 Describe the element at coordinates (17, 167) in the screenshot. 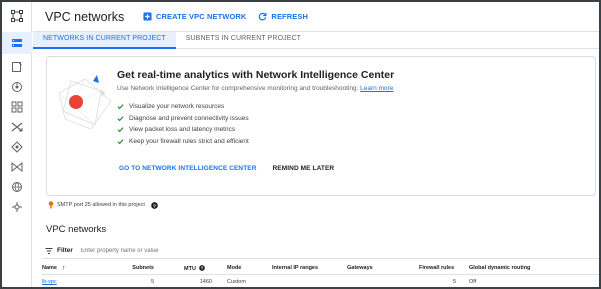

I see `bowtie-nav-icon` at that location.